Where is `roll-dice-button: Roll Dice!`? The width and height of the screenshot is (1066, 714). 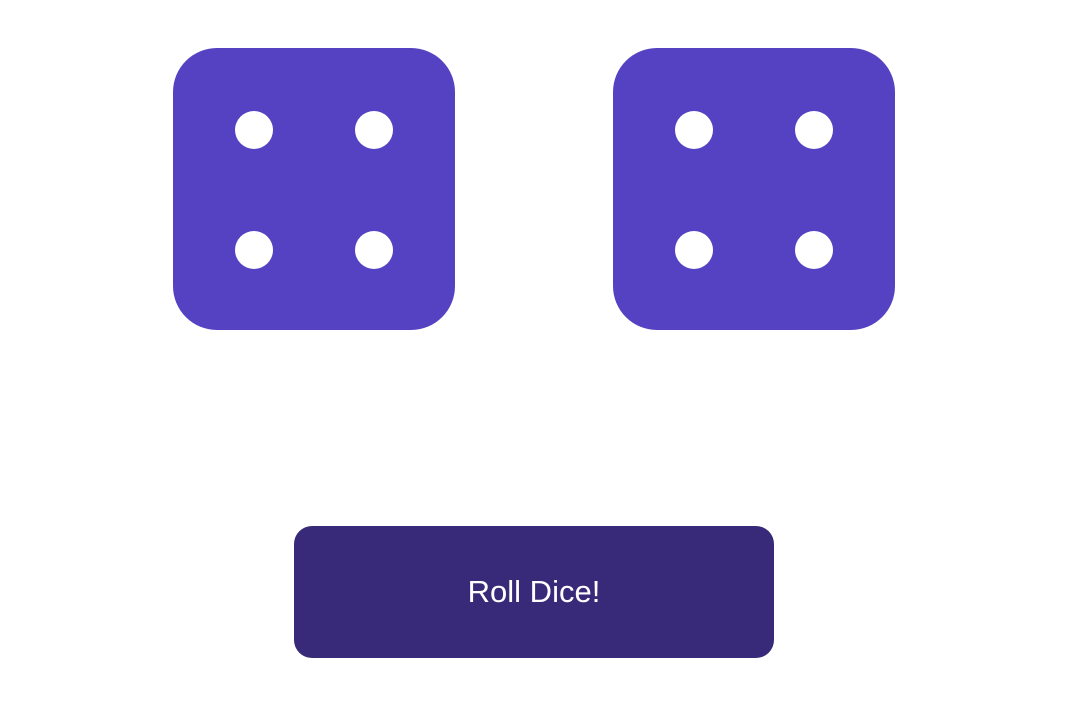
roll-dice-button: Roll Dice! is located at coordinates (534, 592).